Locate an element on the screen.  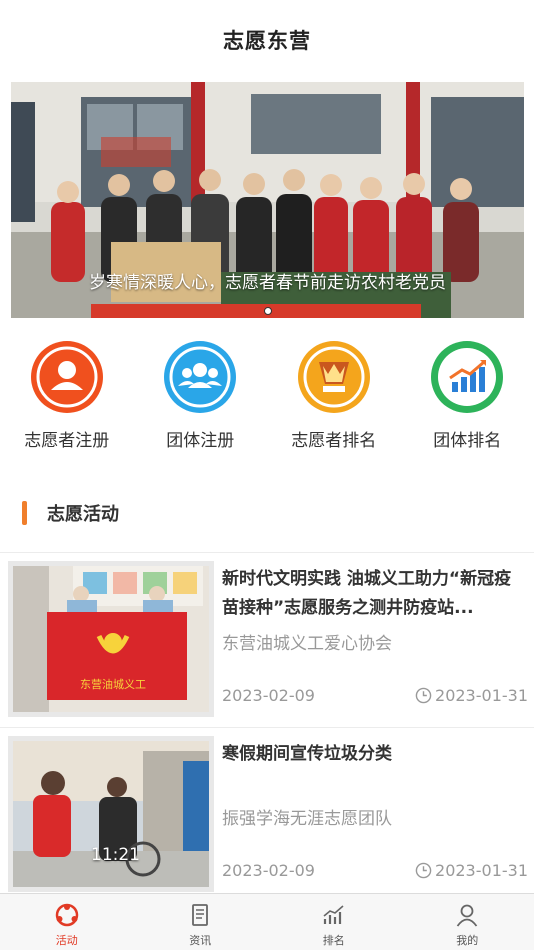
quick-label: 团体注册 is located at coordinates (200, 441).